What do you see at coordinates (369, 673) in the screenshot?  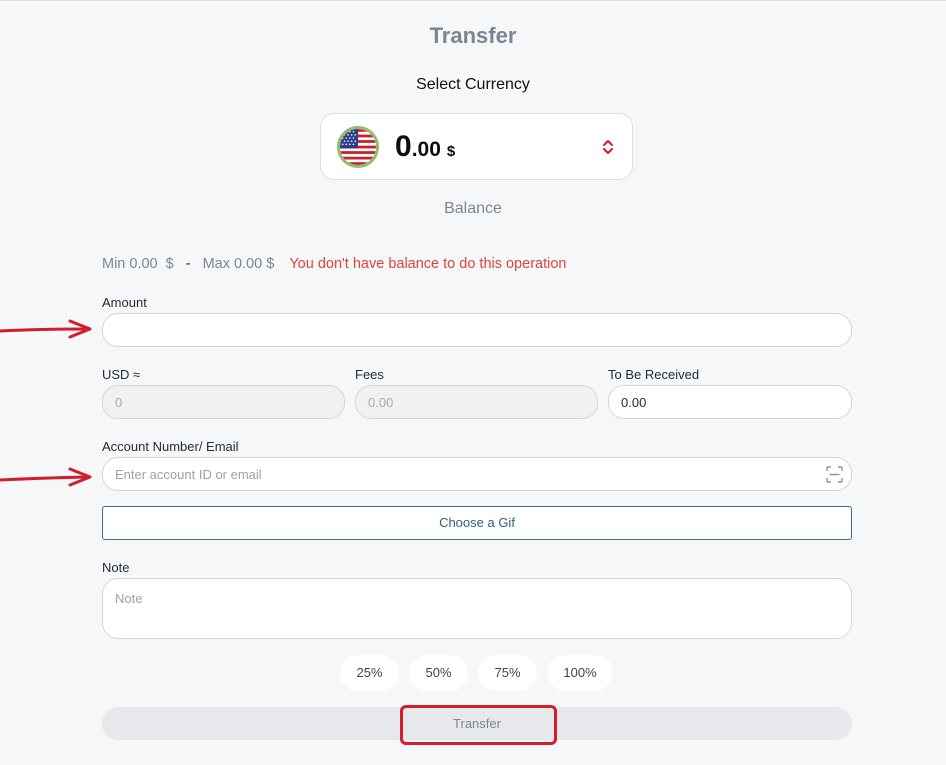 I see `percent-25-button: 25%` at bounding box center [369, 673].